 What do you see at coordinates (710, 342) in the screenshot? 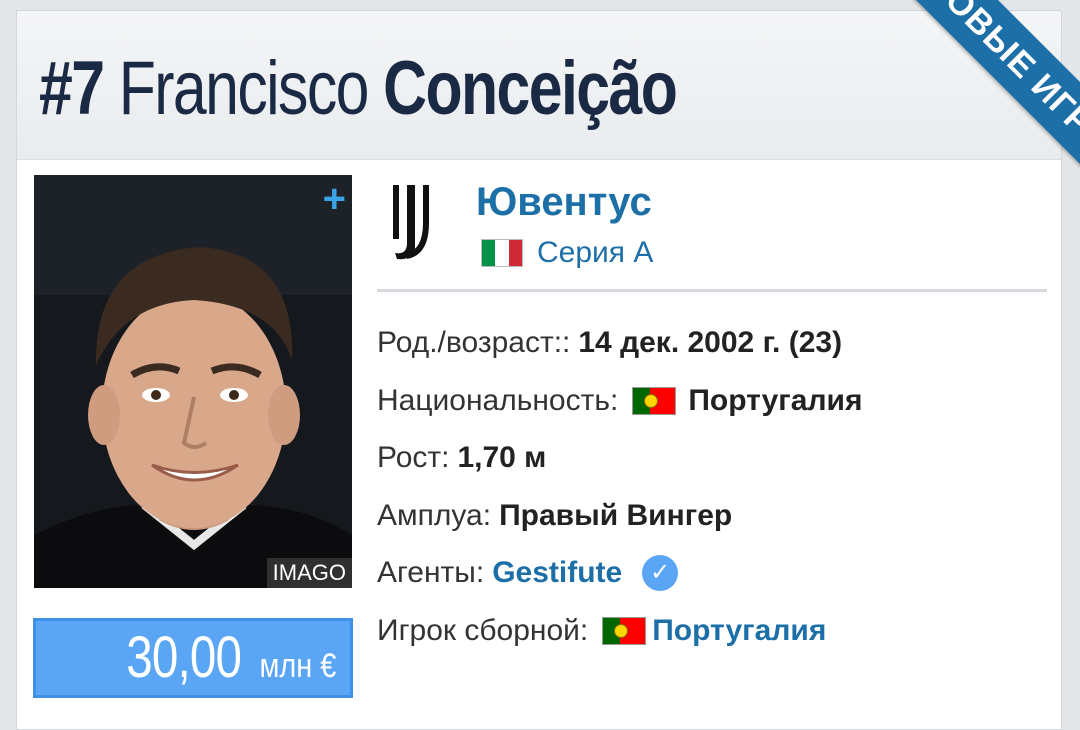
I see `birth-value: 14 дек. 2002 г. (23)` at bounding box center [710, 342].